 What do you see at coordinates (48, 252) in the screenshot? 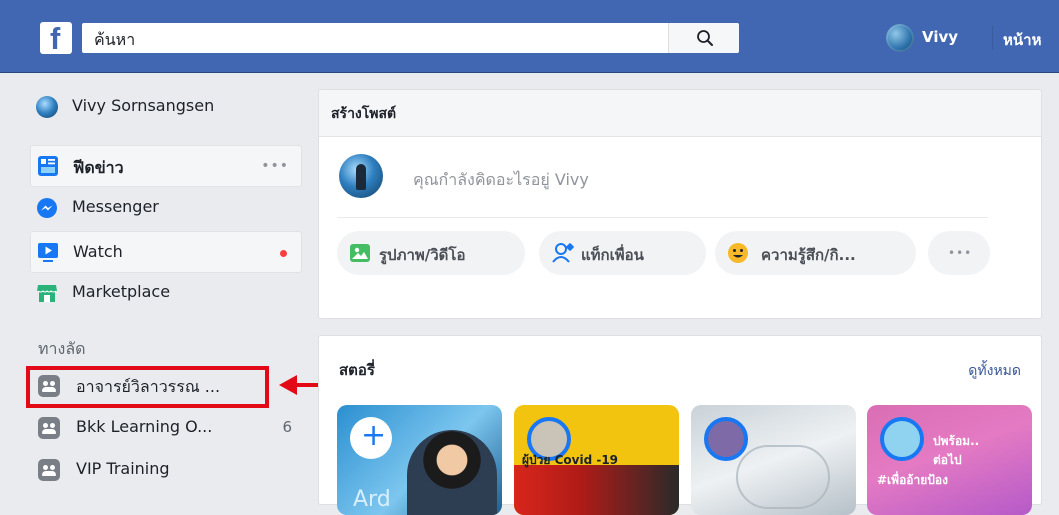
I see `watch-icon` at bounding box center [48, 252].